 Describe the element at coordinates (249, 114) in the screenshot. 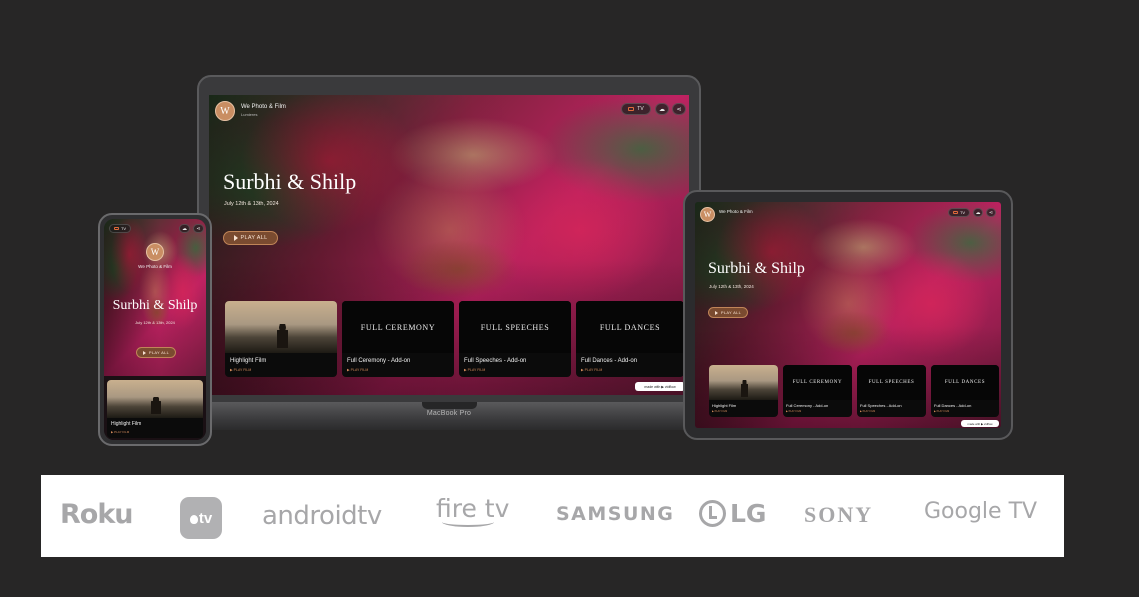

I see `studio-subtitle: Lumieres` at that location.